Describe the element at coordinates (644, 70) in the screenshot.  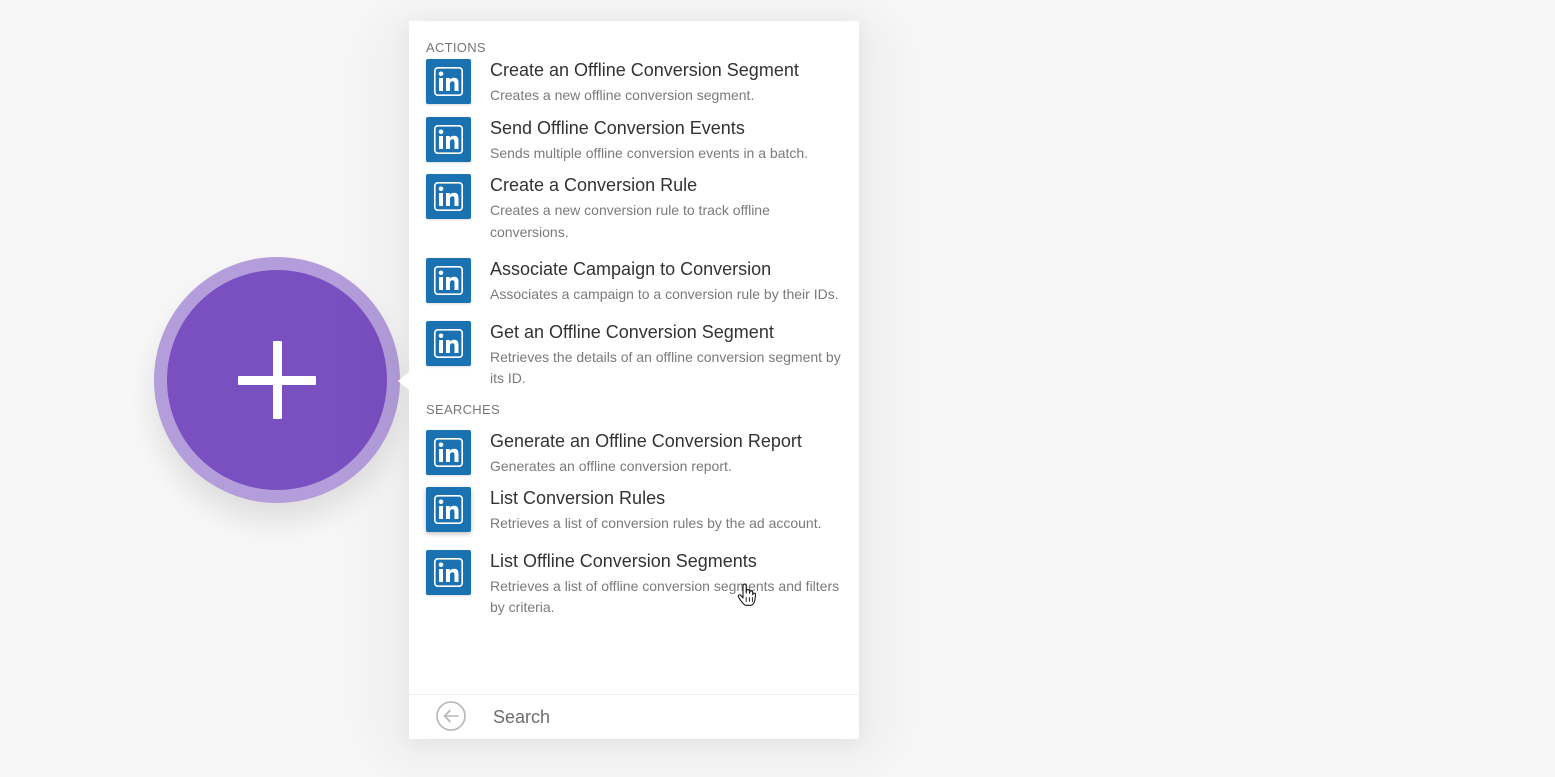
I see `module-item-title: Create an Offline Conversion Segment` at that location.